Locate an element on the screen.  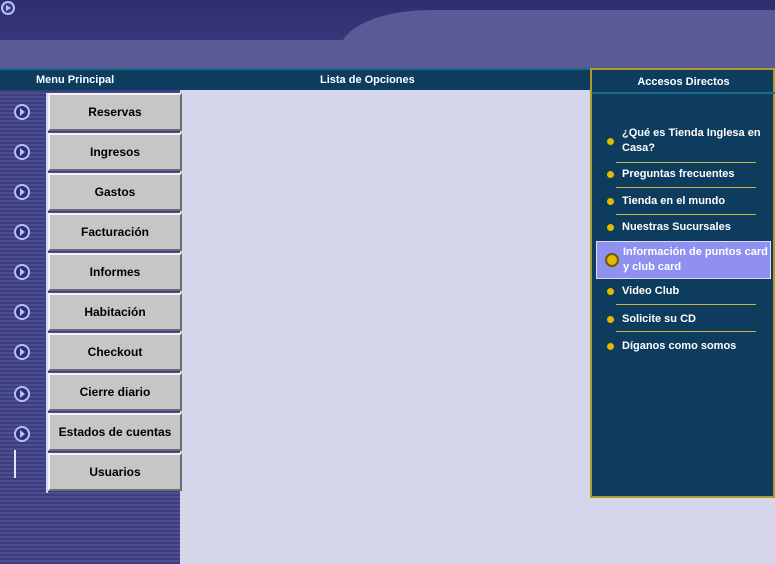
shortcut-label: Información de puntos card y club card is located at coordinates (695, 259).